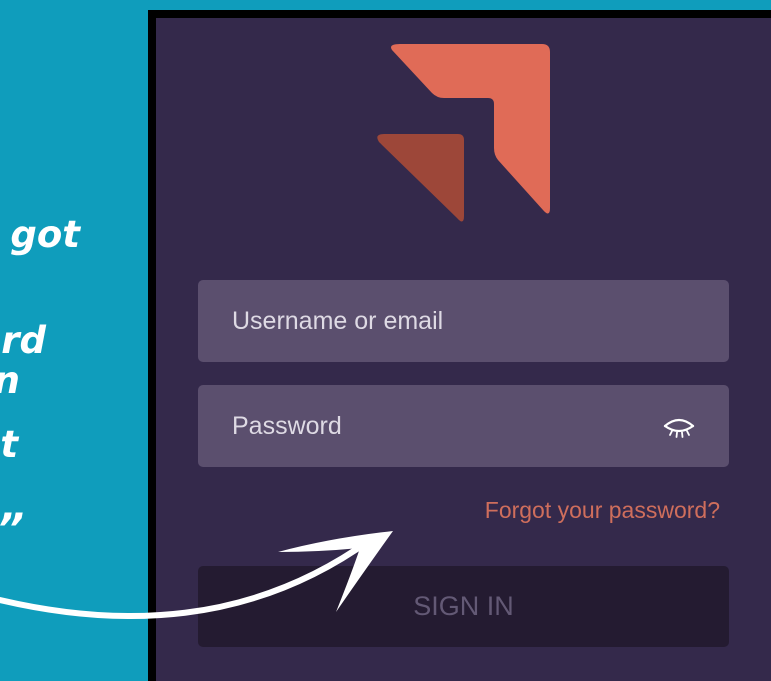 This screenshot has width=771, height=681. What do you see at coordinates (463, 426) in the screenshot?
I see `password-field: Password` at bounding box center [463, 426].